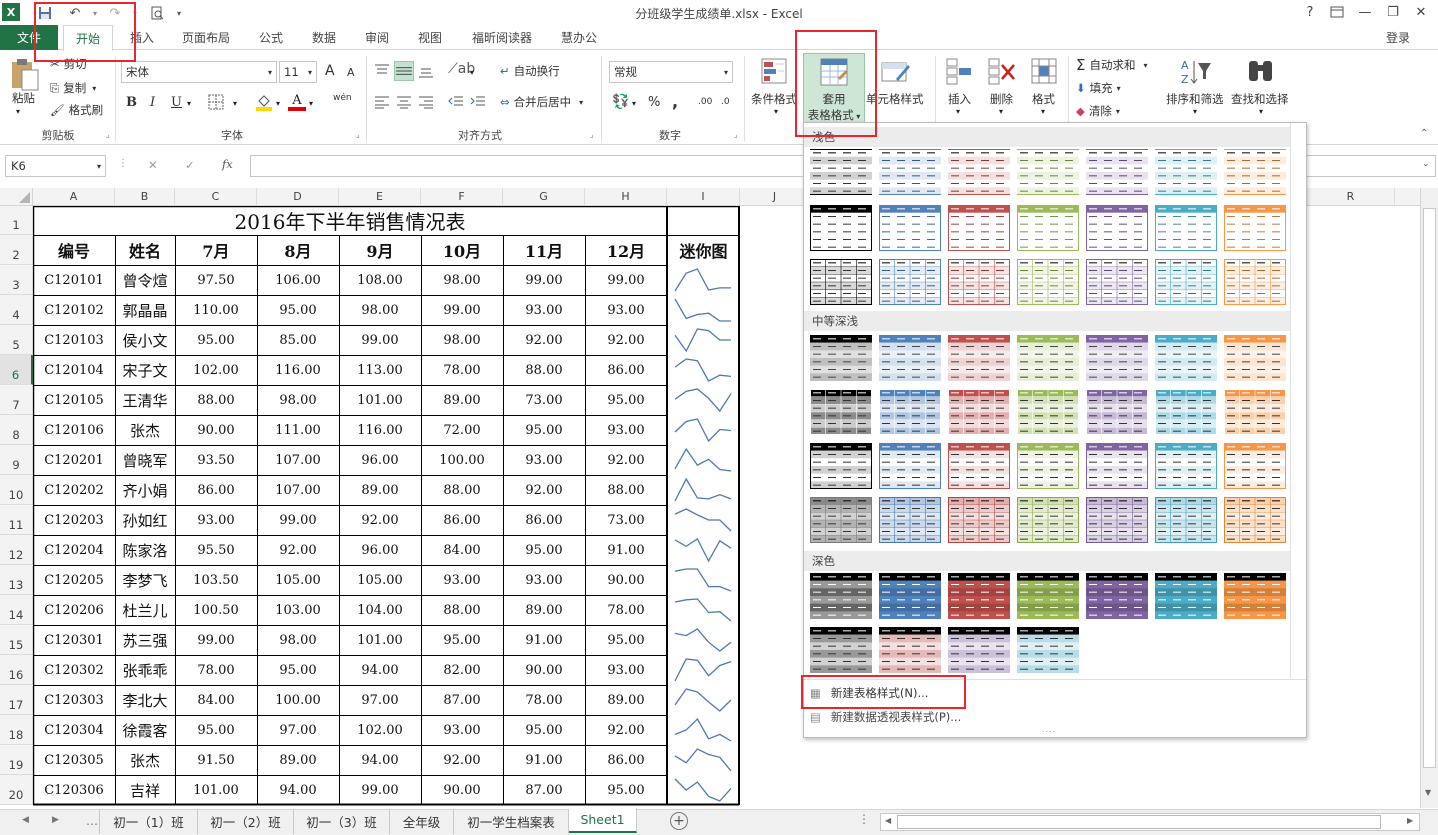 This screenshot has height=835, width=1438. Describe the element at coordinates (16, 460) in the screenshot. I see `row-header: 9` at that location.